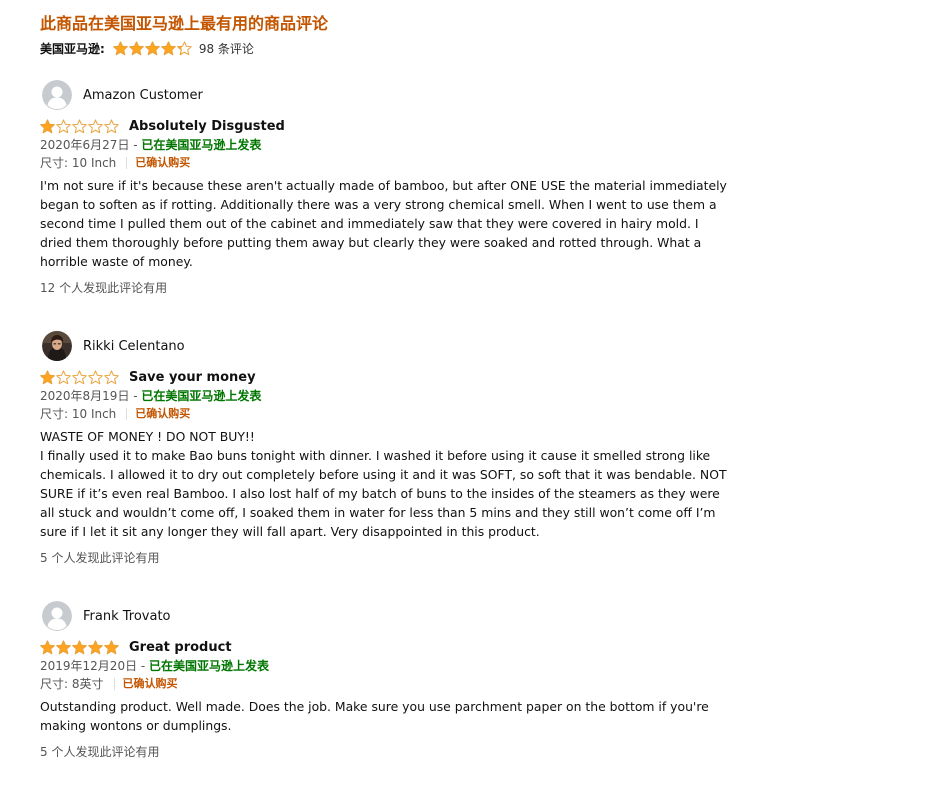  I want to click on reviewer-profile: Amazon Customer, so click(385, 95).